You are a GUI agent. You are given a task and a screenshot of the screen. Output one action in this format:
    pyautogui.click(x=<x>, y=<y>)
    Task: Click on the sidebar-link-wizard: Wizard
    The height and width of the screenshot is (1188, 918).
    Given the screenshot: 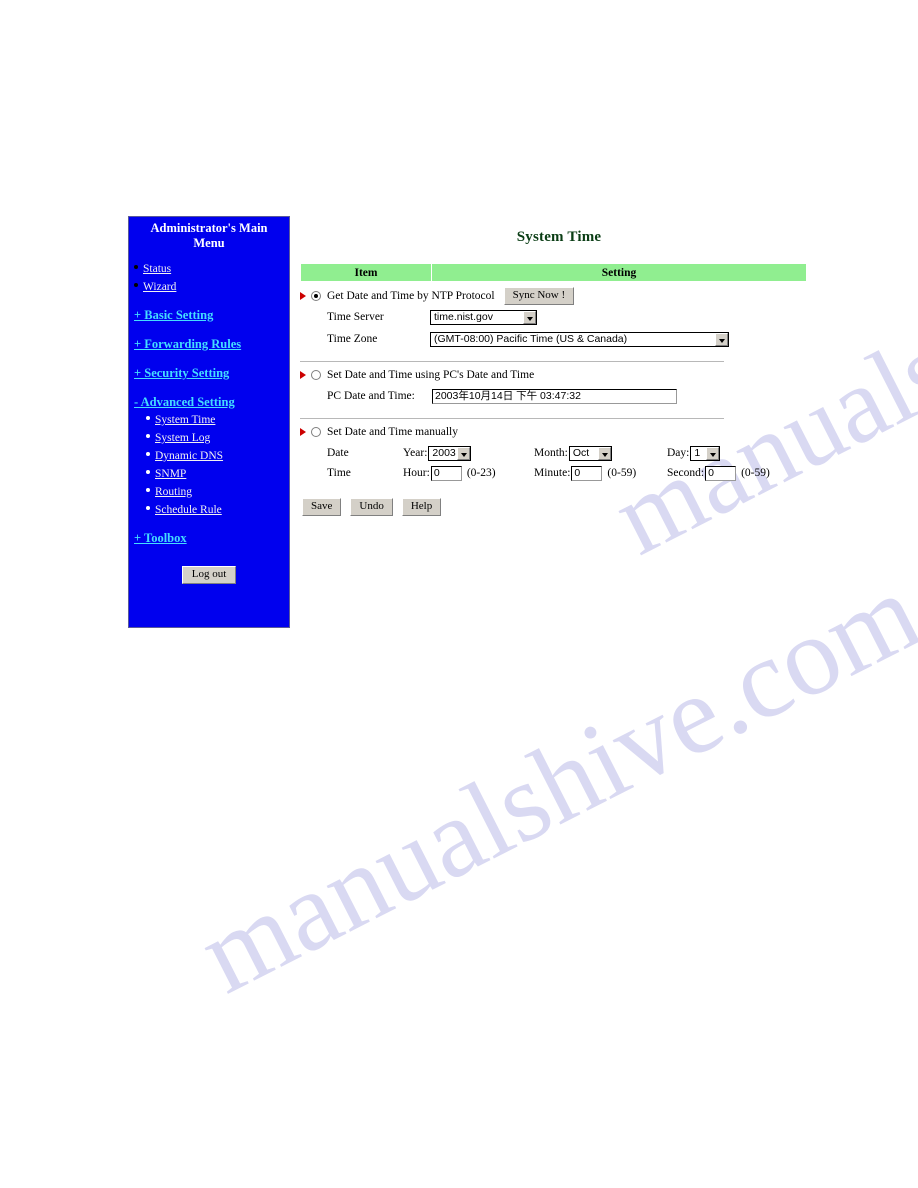 What is the action you would take?
    pyautogui.click(x=159, y=287)
    